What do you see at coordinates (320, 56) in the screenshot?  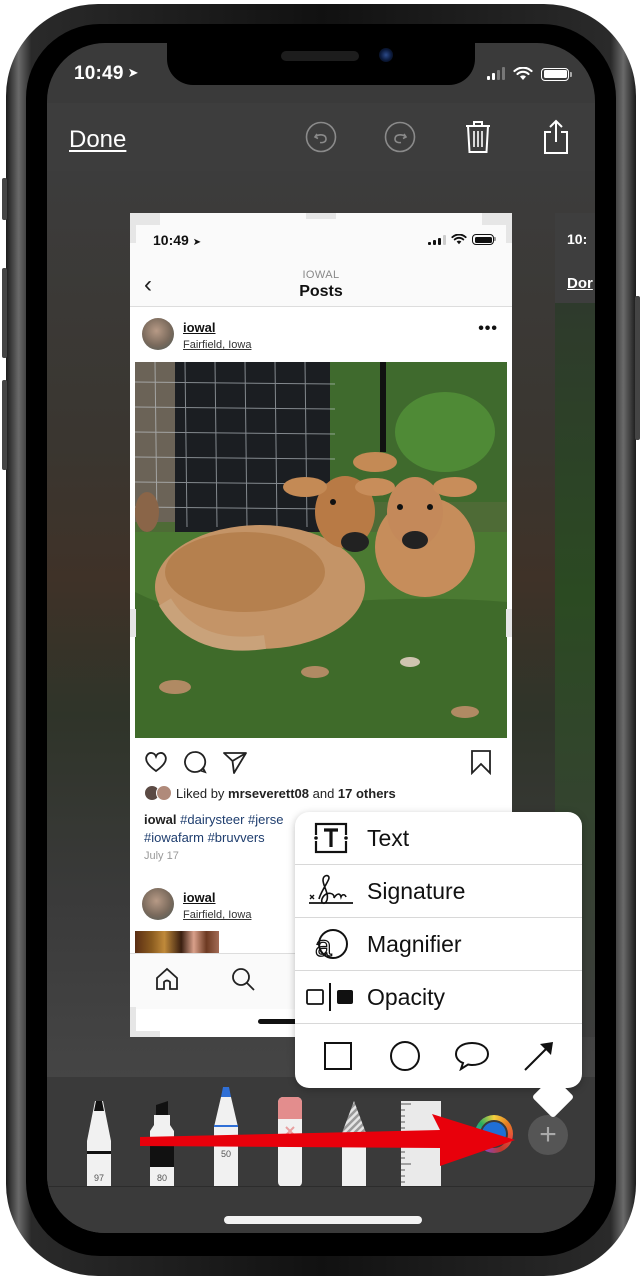 I see `speaker` at bounding box center [320, 56].